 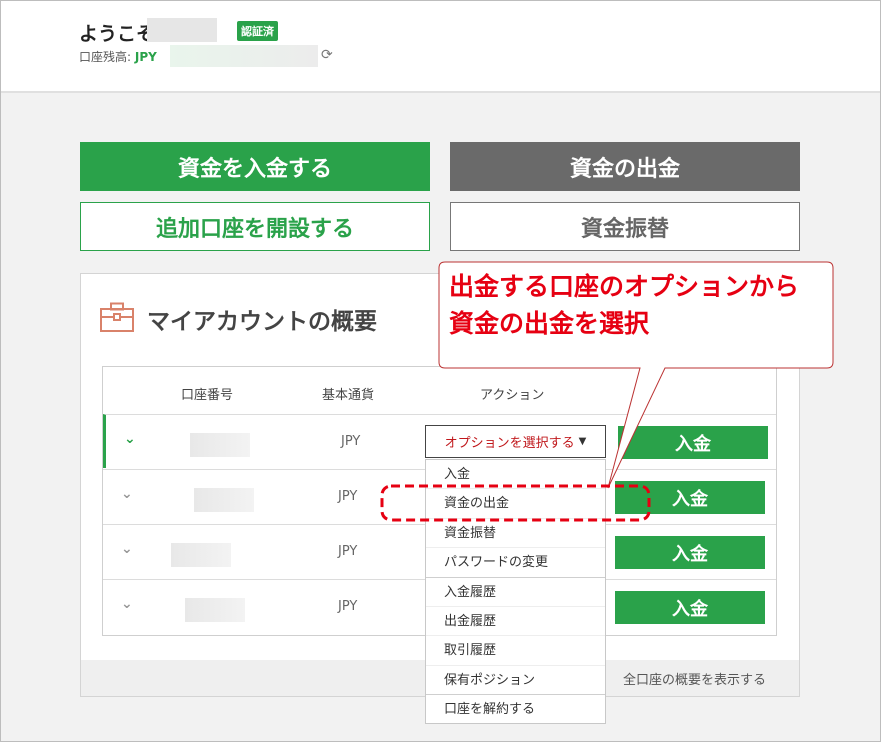 What do you see at coordinates (549, 323) in the screenshot?
I see `callout-line-2: 資金の出金を選択` at bounding box center [549, 323].